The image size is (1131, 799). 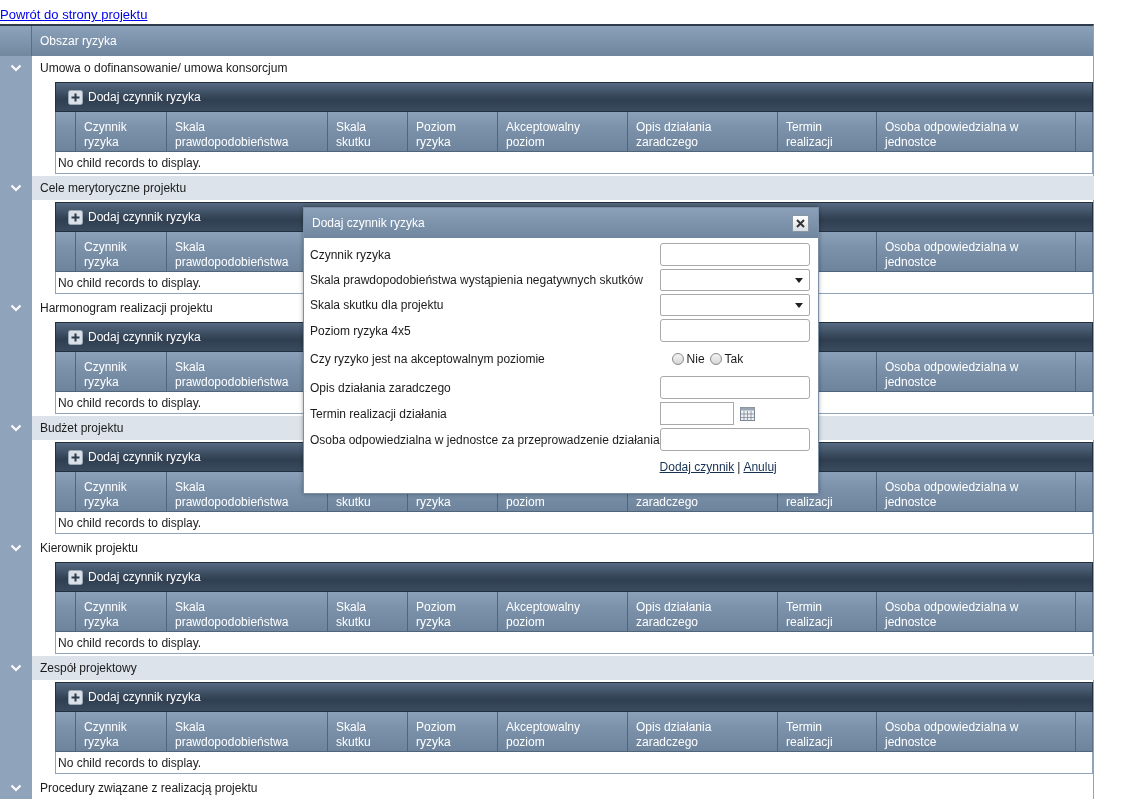 I want to click on dialog-title: Dodaj czynnik ryzyka, so click(x=368, y=223).